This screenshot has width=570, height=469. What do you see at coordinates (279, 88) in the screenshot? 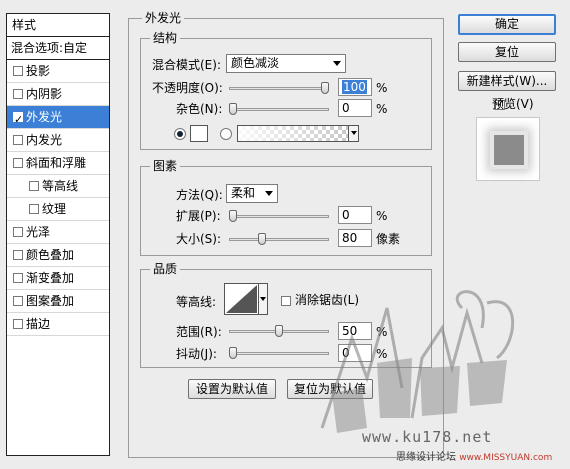
I see `opacity-slider` at bounding box center [279, 88].